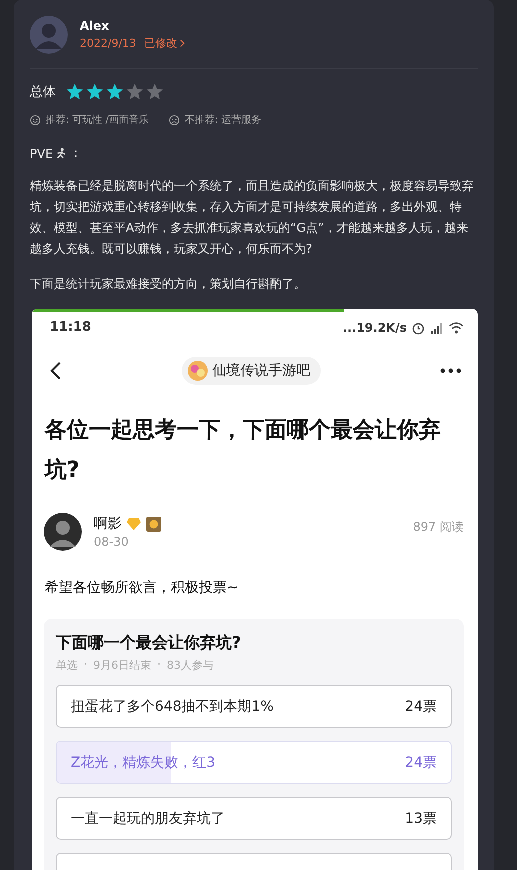 The image size is (517, 870). I want to click on edited-link: 已修改, so click(165, 43).